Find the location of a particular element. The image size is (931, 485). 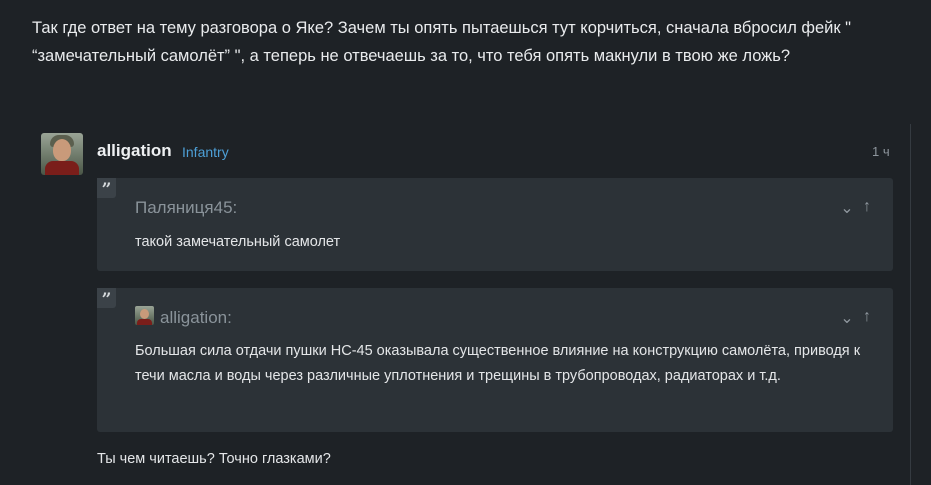

avatar is located at coordinates (62, 154).